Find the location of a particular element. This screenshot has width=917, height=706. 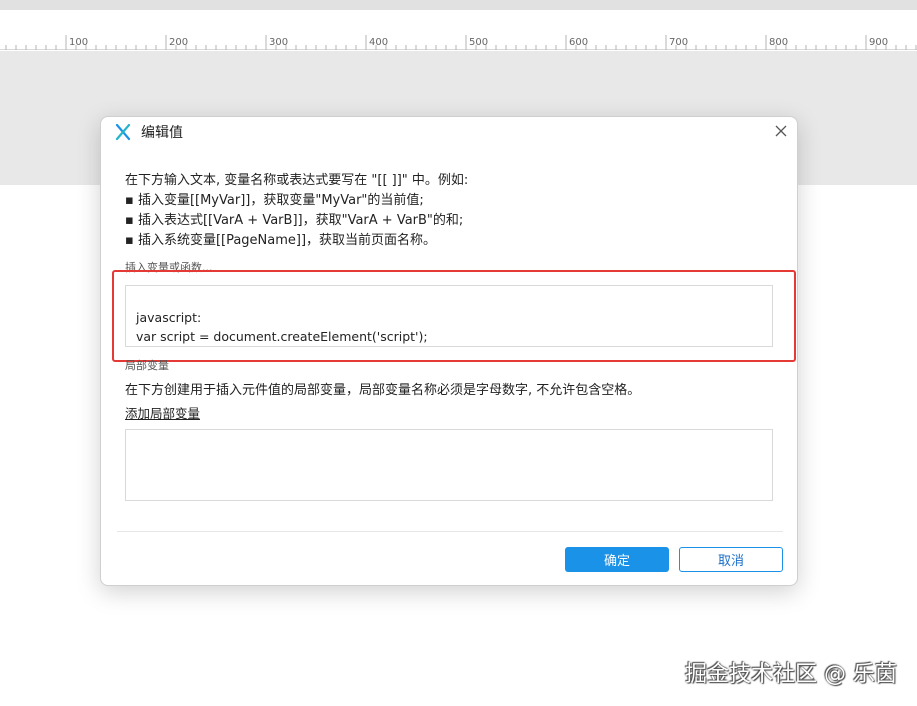

dialog-title: 编辑值 is located at coordinates (162, 133).